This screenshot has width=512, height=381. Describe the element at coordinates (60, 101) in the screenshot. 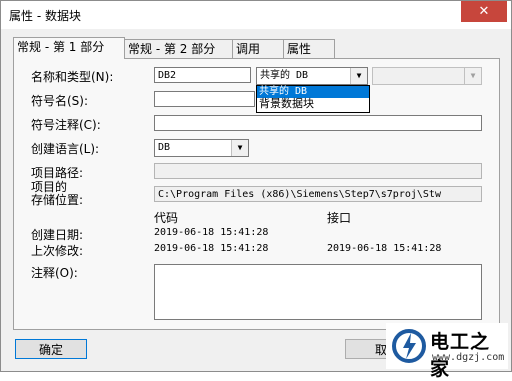

I see `symbol-name-label: 符号名(S):` at that location.